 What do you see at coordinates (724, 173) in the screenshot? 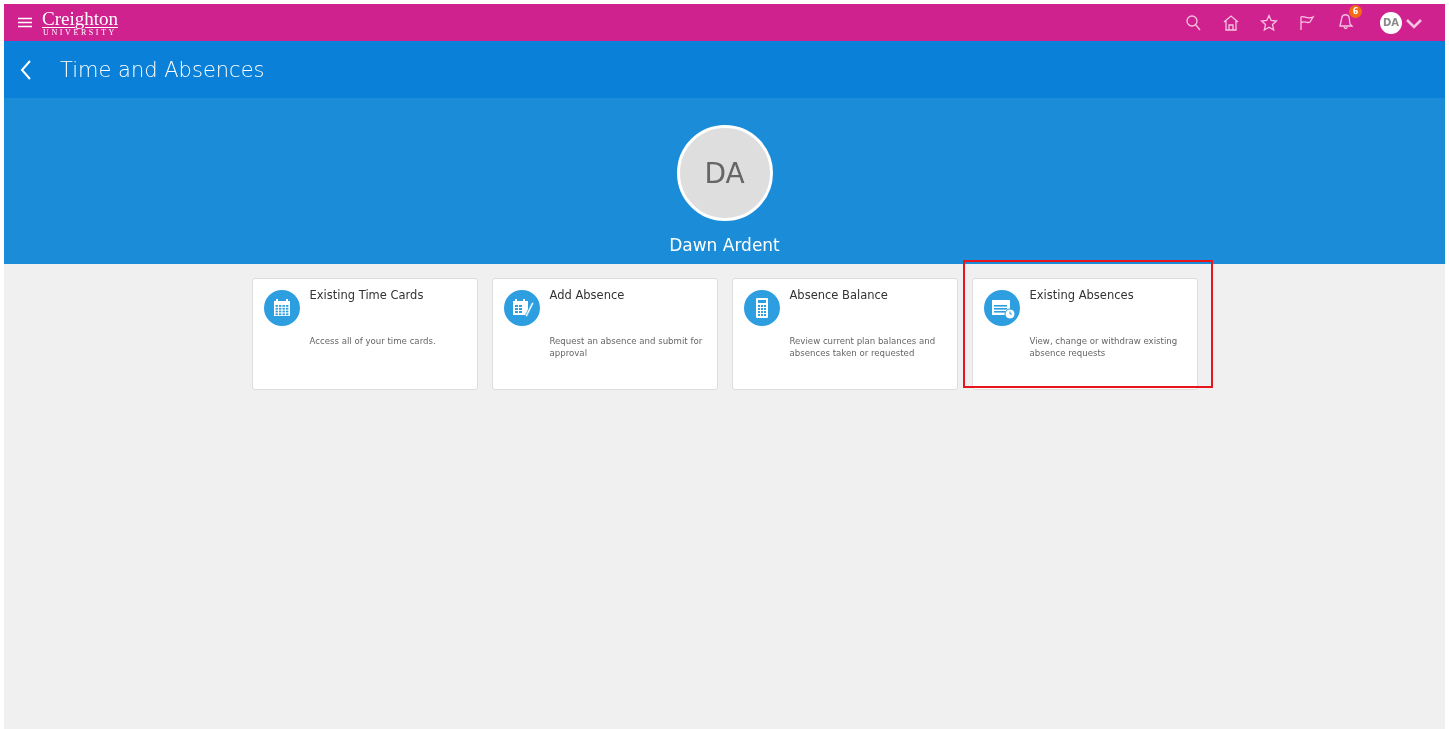
I see `profile-avatar: DA` at bounding box center [724, 173].